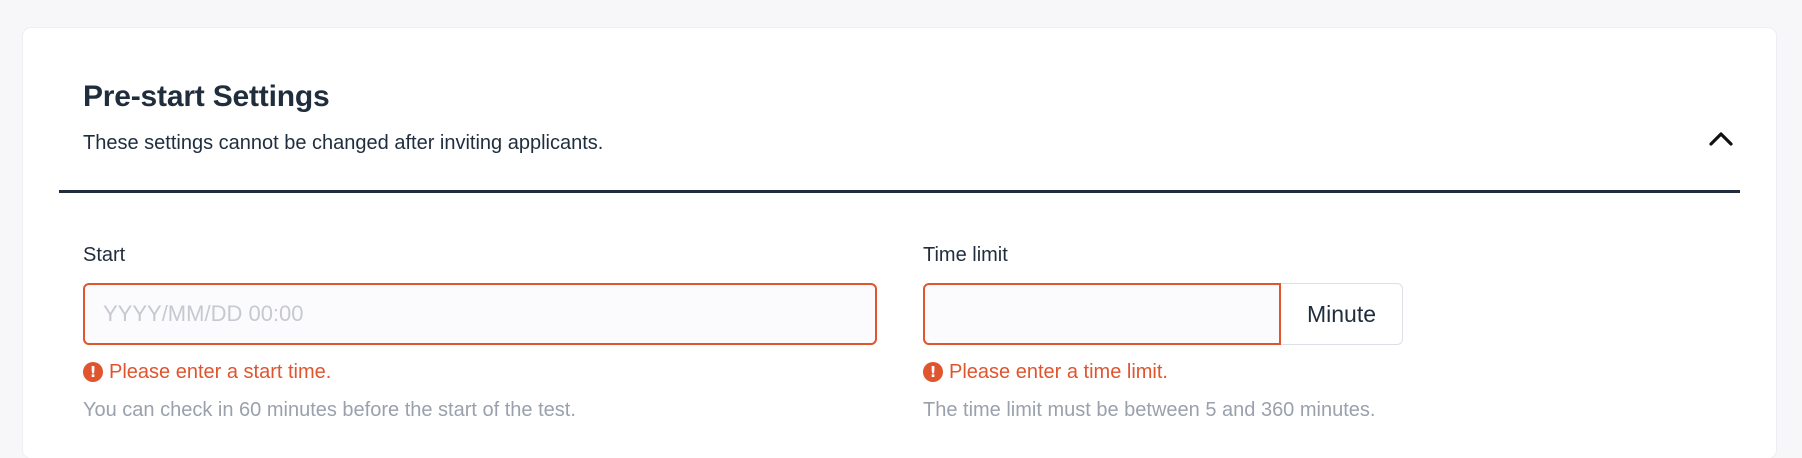 The width and height of the screenshot is (1802, 458). I want to click on section-title: Pre-start Settings, so click(206, 96).